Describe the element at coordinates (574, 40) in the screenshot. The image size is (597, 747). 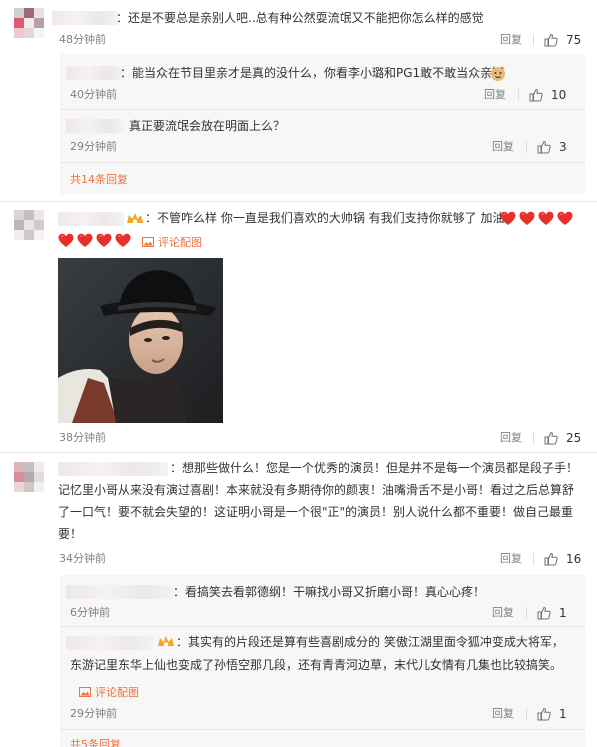
I see `like-count: 75` at that location.